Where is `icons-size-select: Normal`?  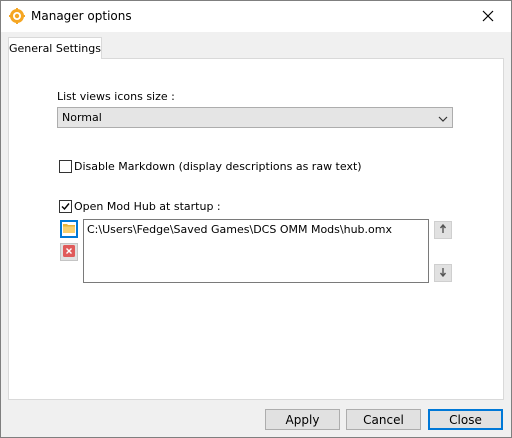
icons-size-select: Normal is located at coordinates (255, 117).